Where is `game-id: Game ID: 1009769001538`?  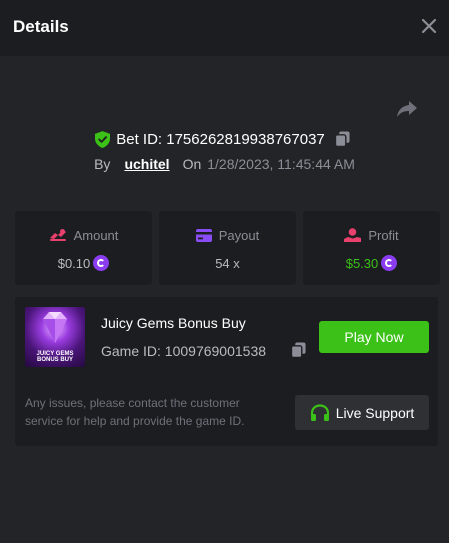 game-id: Game ID: 1009769001538 is located at coordinates (184, 351).